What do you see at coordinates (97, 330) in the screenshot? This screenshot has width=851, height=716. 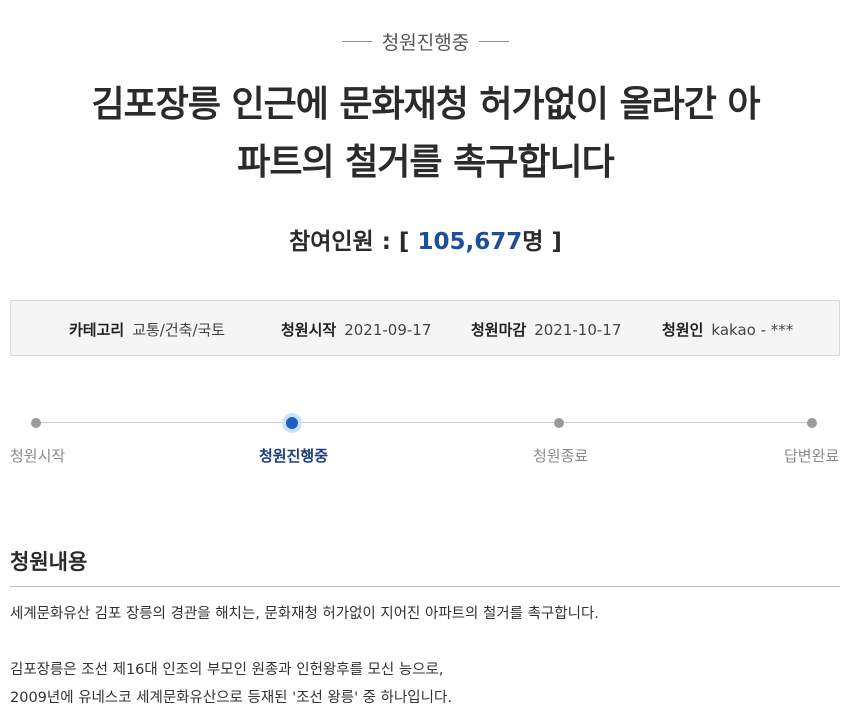 I see `category-key: 카테고리` at bounding box center [97, 330].